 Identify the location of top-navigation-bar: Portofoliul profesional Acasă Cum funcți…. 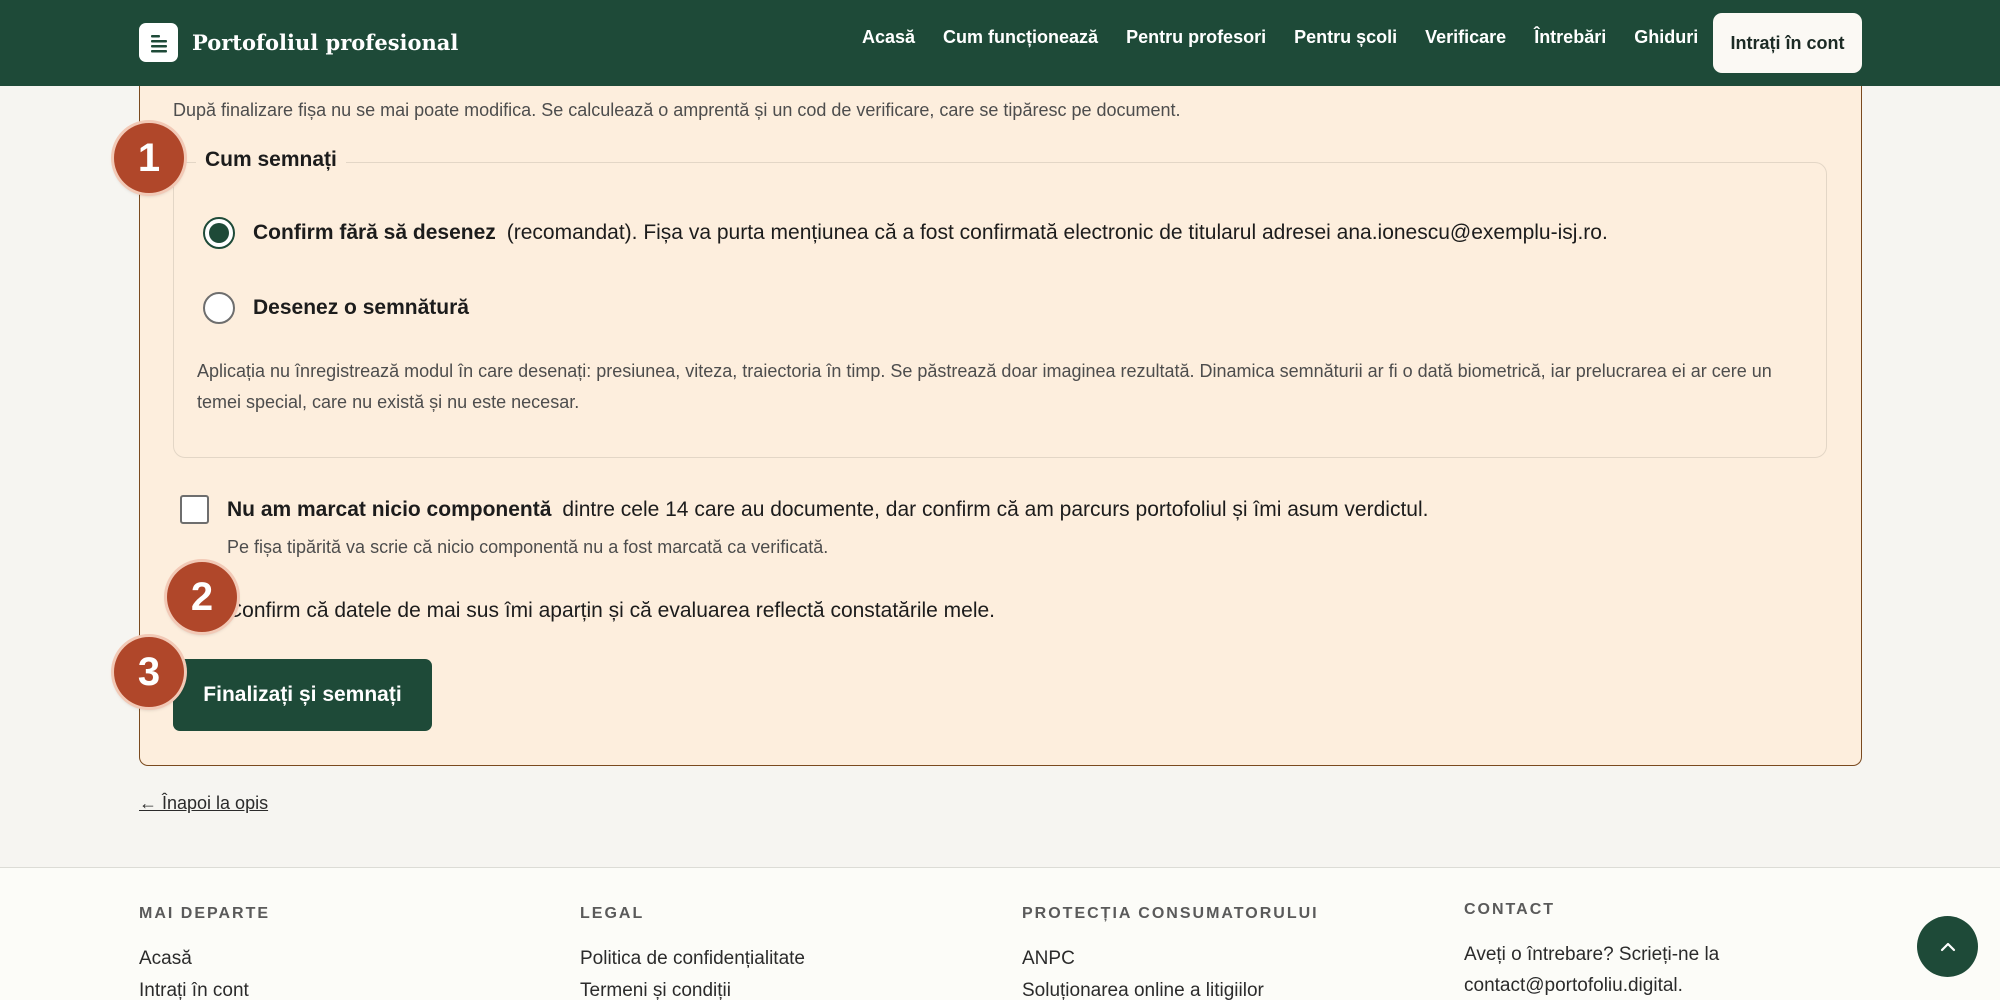
(1000, 43).